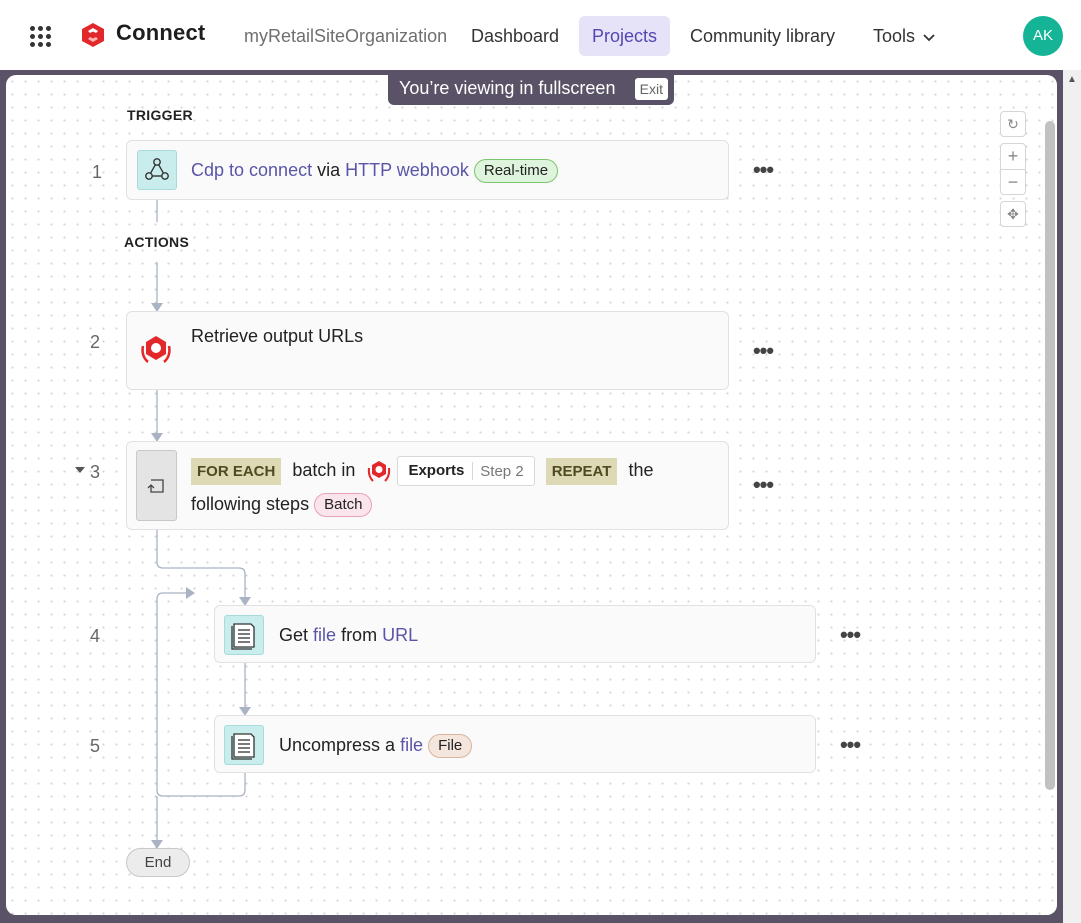 The width and height of the screenshot is (1081, 923). Describe the element at coordinates (850, 747) in the screenshot. I see `step-5-more-icon: •••` at that location.